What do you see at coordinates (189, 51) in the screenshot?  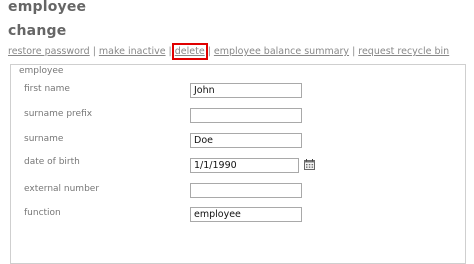 I see `delete-link: delete` at bounding box center [189, 51].